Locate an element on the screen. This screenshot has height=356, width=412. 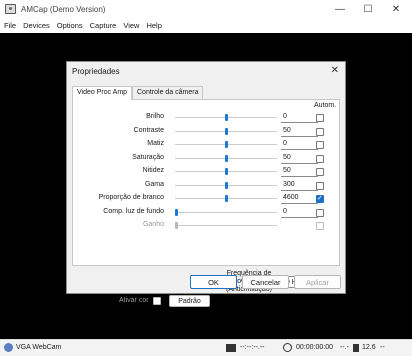
timecode-2: 00:00:00:00 is located at coordinates (314, 347).